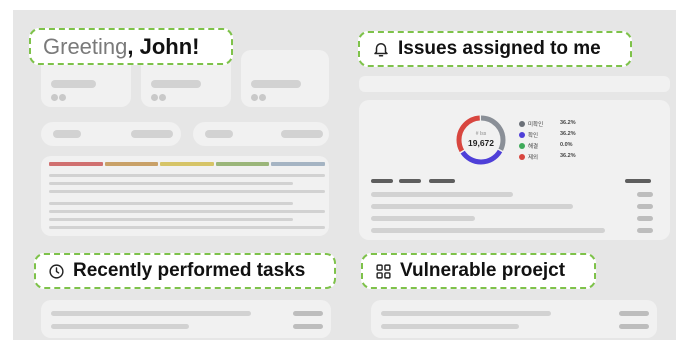 Image resolution: width=689 pixels, height=349 pixels. I want to click on vulnerable-project-heading: Vulnerable proejct, so click(478, 271).